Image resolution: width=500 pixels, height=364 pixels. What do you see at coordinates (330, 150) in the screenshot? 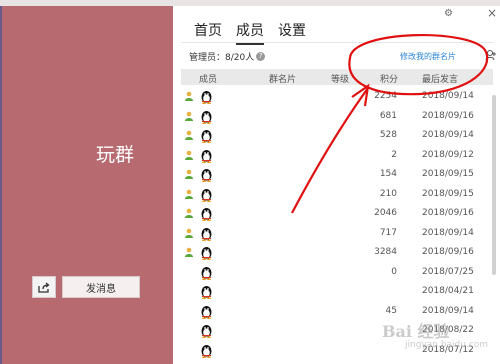
I see `annotation-arrow-line` at bounding box center [330, 150].